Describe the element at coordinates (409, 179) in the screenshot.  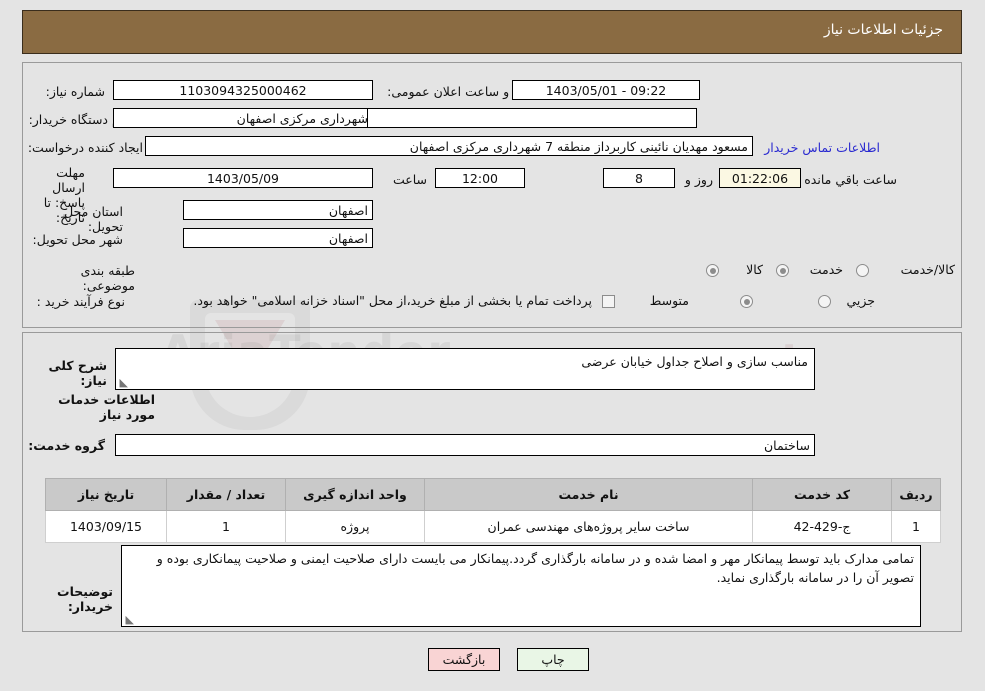
I see `hour-label: ساعت` at that location.